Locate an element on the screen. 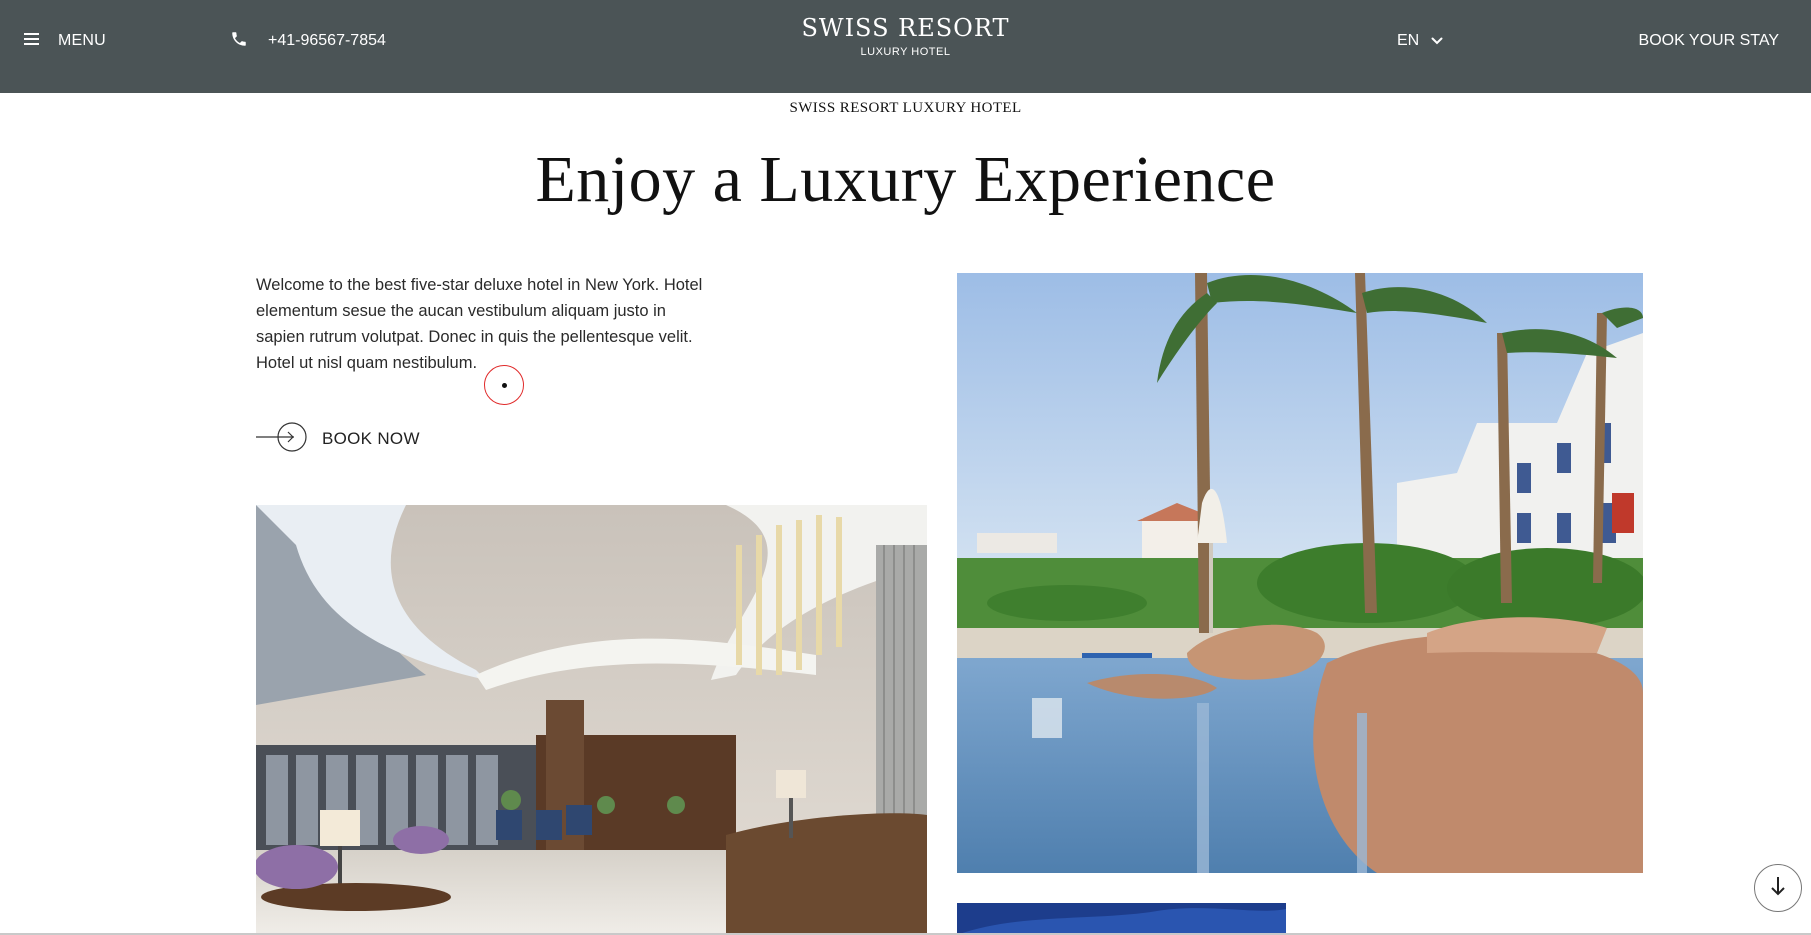  chevron-down-icon is located at coordinates (1437, 41).